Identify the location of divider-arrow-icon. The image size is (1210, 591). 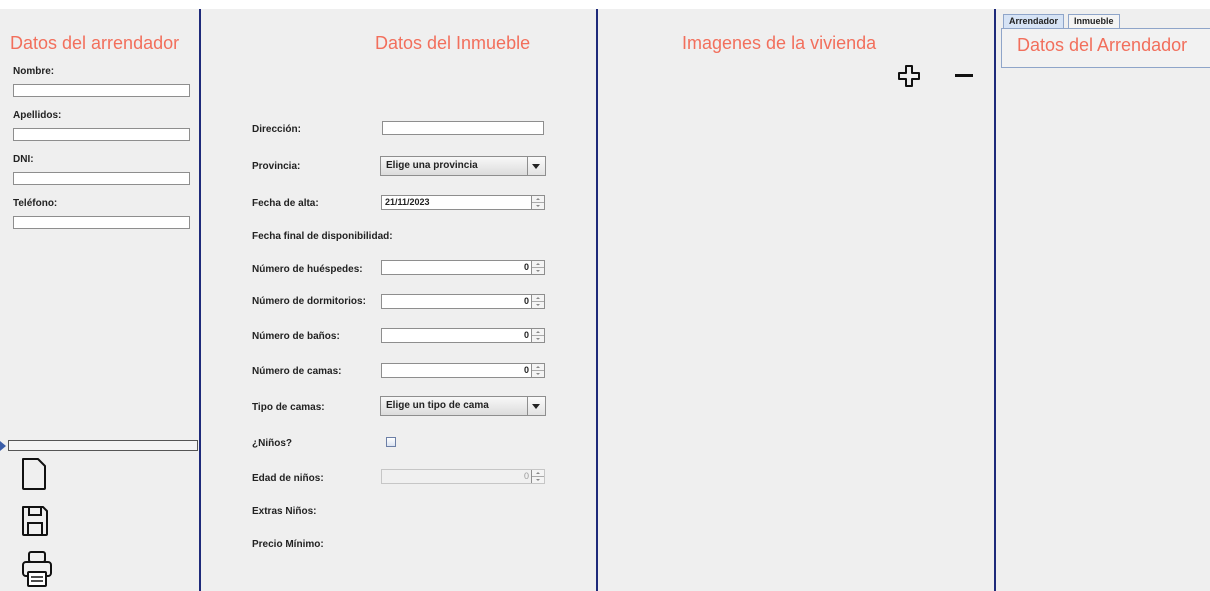
(3, 446).